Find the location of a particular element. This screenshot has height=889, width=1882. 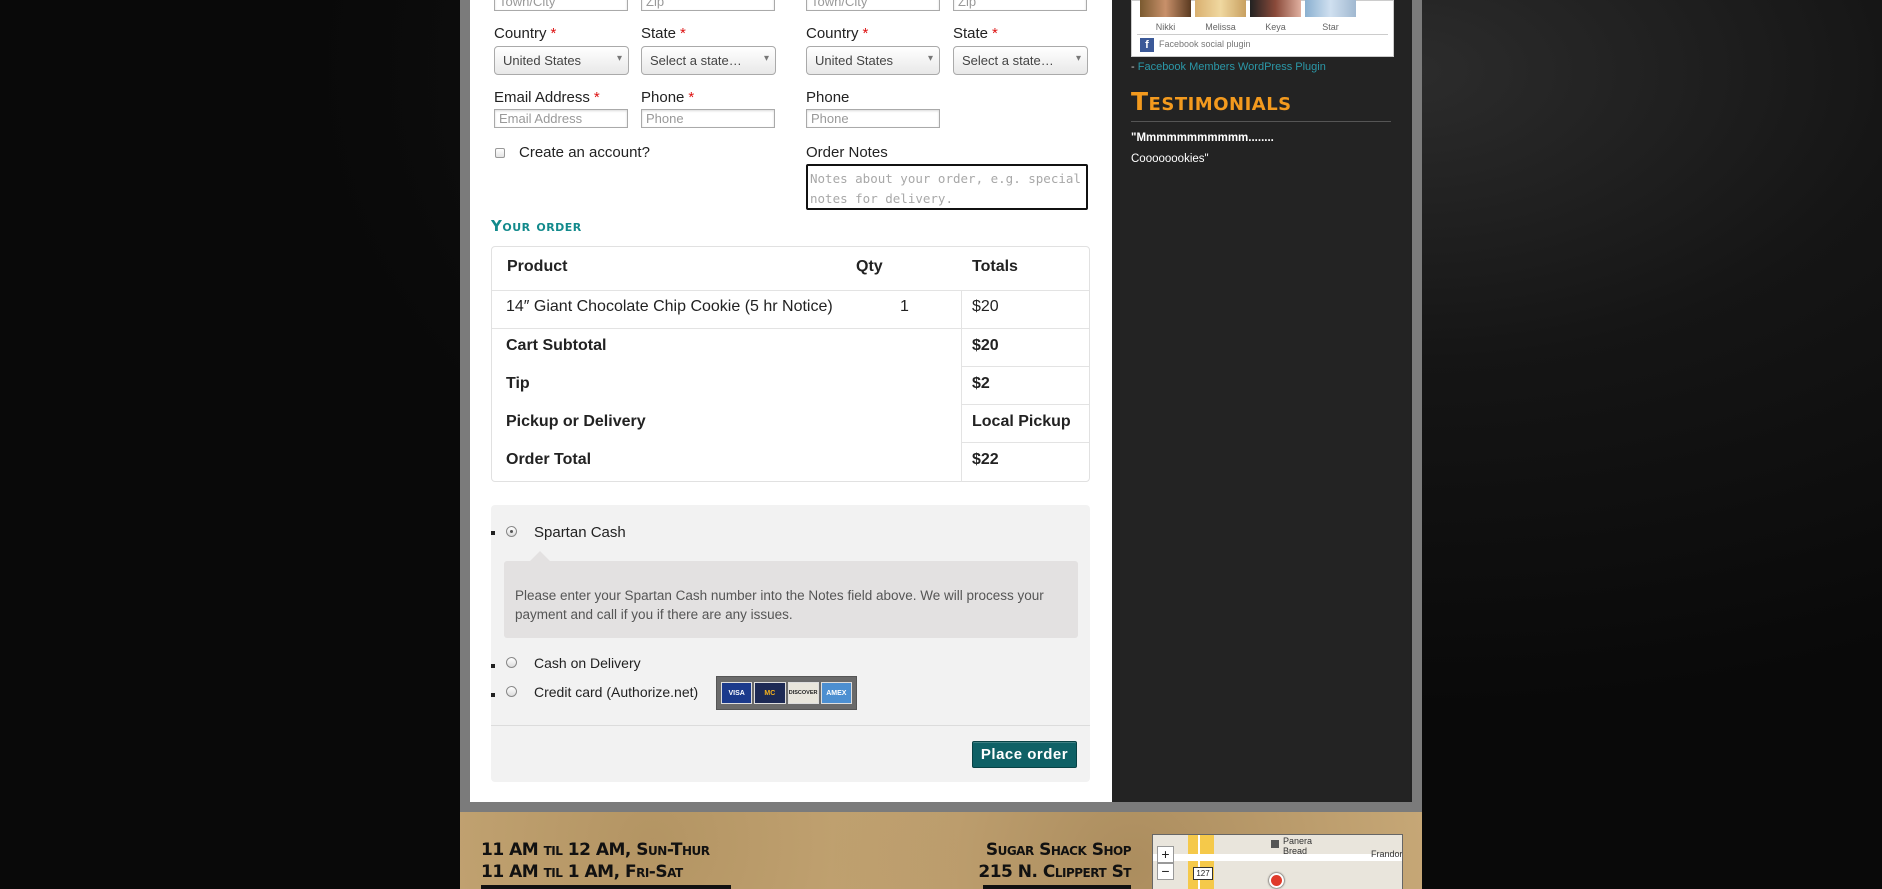

table-row: Pickup or Delivery Local Pickup is located at coordinates (790, 421).